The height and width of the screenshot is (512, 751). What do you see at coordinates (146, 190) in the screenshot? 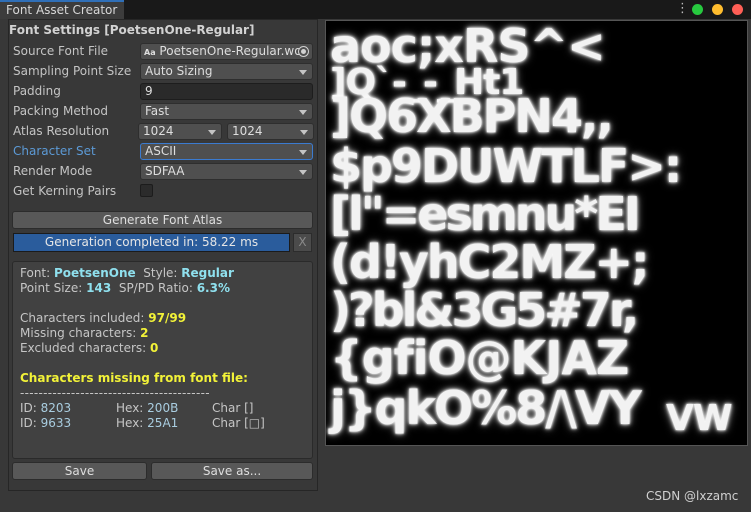
I see `get-kerning-pairs-checkbox` at bounding box center [146, 190].